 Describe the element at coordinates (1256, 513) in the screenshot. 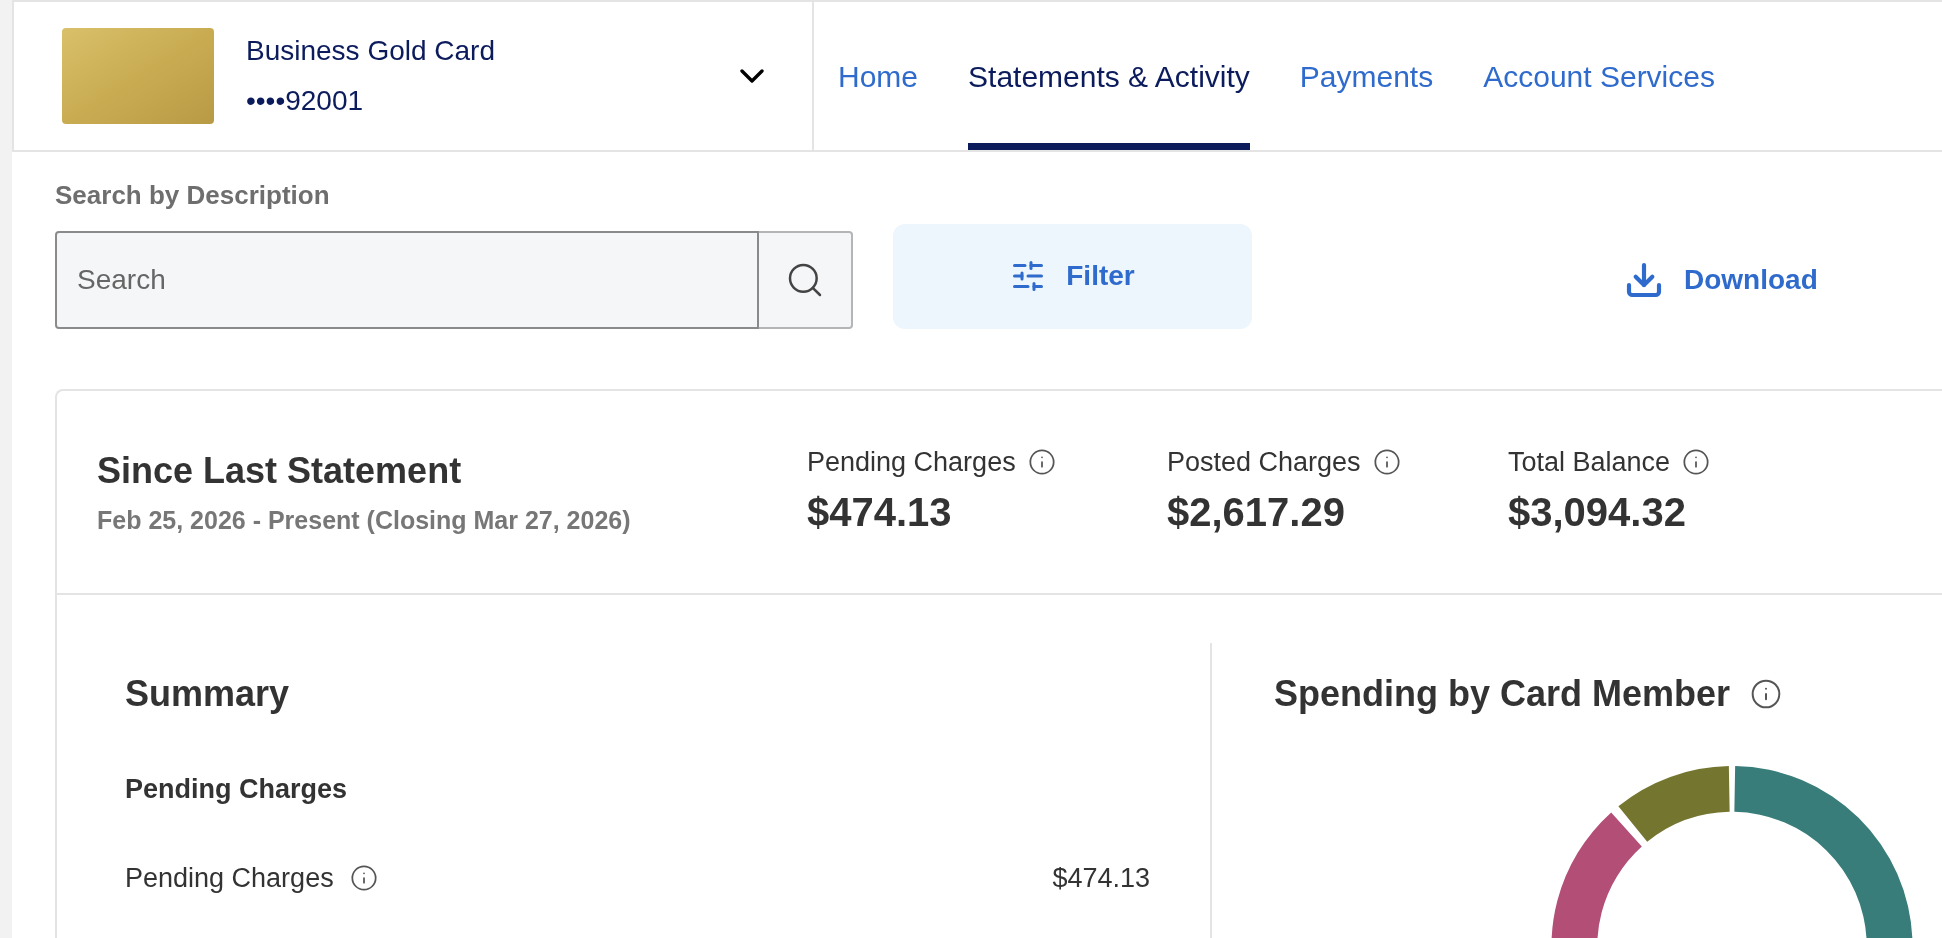

I see `metric-value: $2,617.29` at that location.